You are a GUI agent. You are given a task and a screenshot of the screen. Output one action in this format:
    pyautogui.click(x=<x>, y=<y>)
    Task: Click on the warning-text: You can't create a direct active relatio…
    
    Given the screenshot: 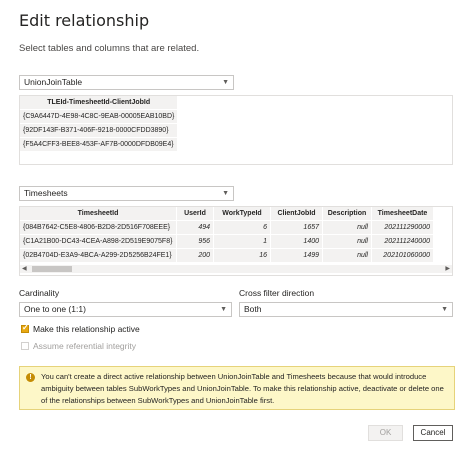 What is the action you would take?
    pyautogui.click(x=242, y=388)
    